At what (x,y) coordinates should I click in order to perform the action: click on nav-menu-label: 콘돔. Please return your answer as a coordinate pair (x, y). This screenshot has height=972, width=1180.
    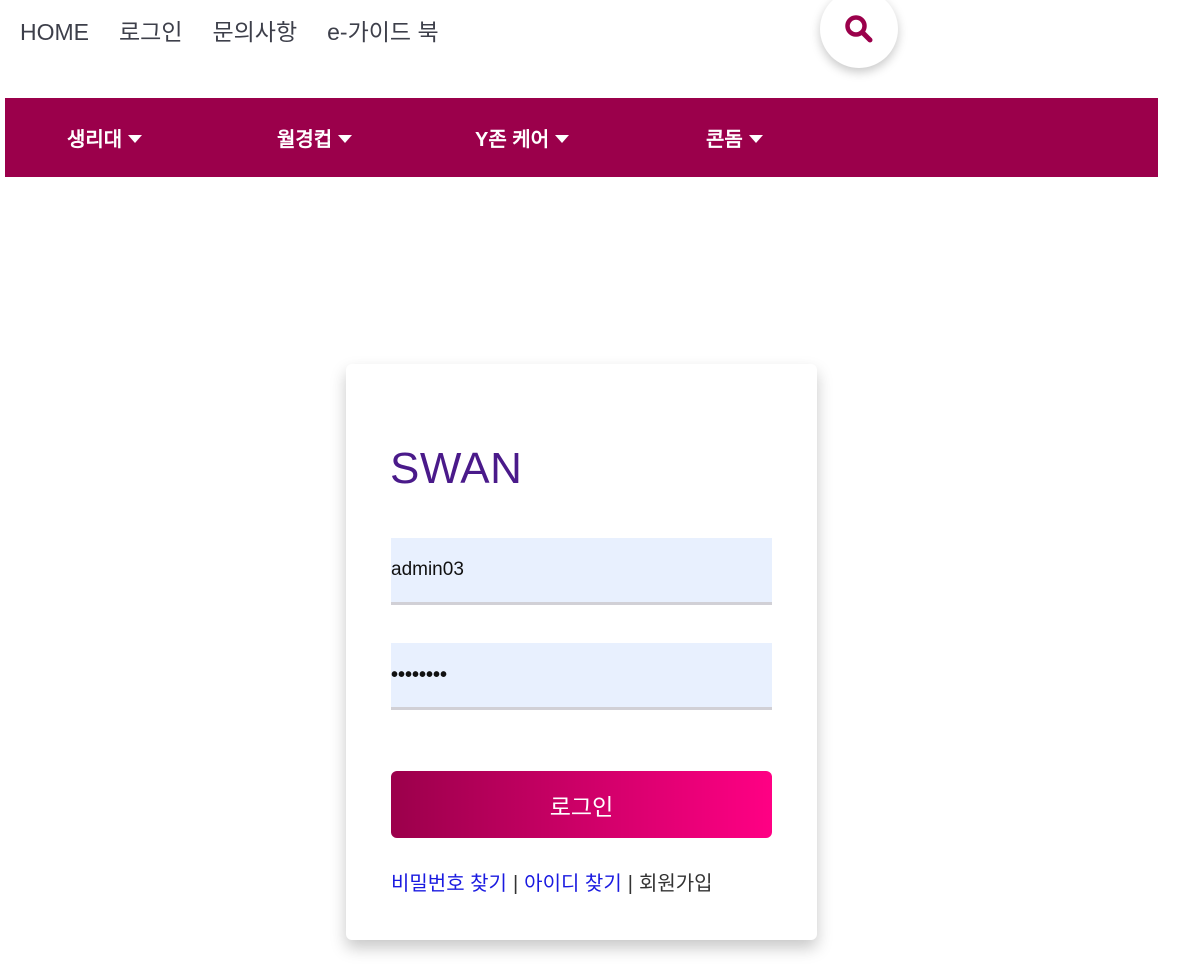
    Looking at the image, I should click on (724, 140).